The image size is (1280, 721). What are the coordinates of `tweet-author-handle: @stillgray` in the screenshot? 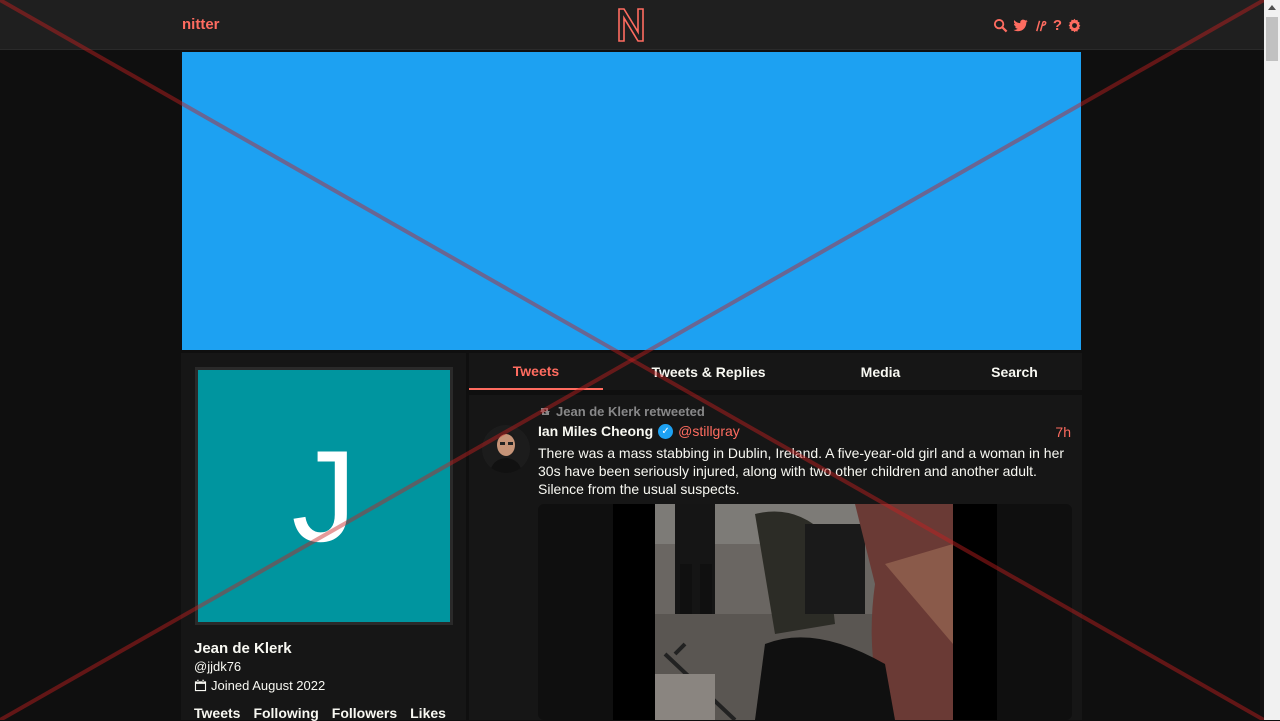 It's located at (709, 431).